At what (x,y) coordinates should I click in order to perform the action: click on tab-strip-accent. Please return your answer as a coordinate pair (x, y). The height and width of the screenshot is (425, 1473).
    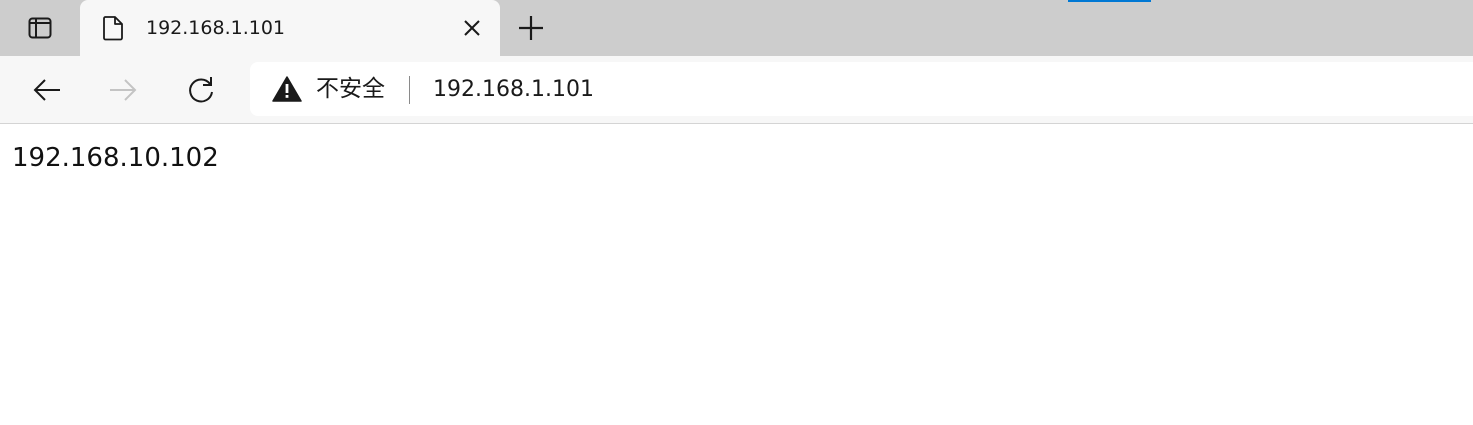
    Looking at the image, I should click on (1109, 1).